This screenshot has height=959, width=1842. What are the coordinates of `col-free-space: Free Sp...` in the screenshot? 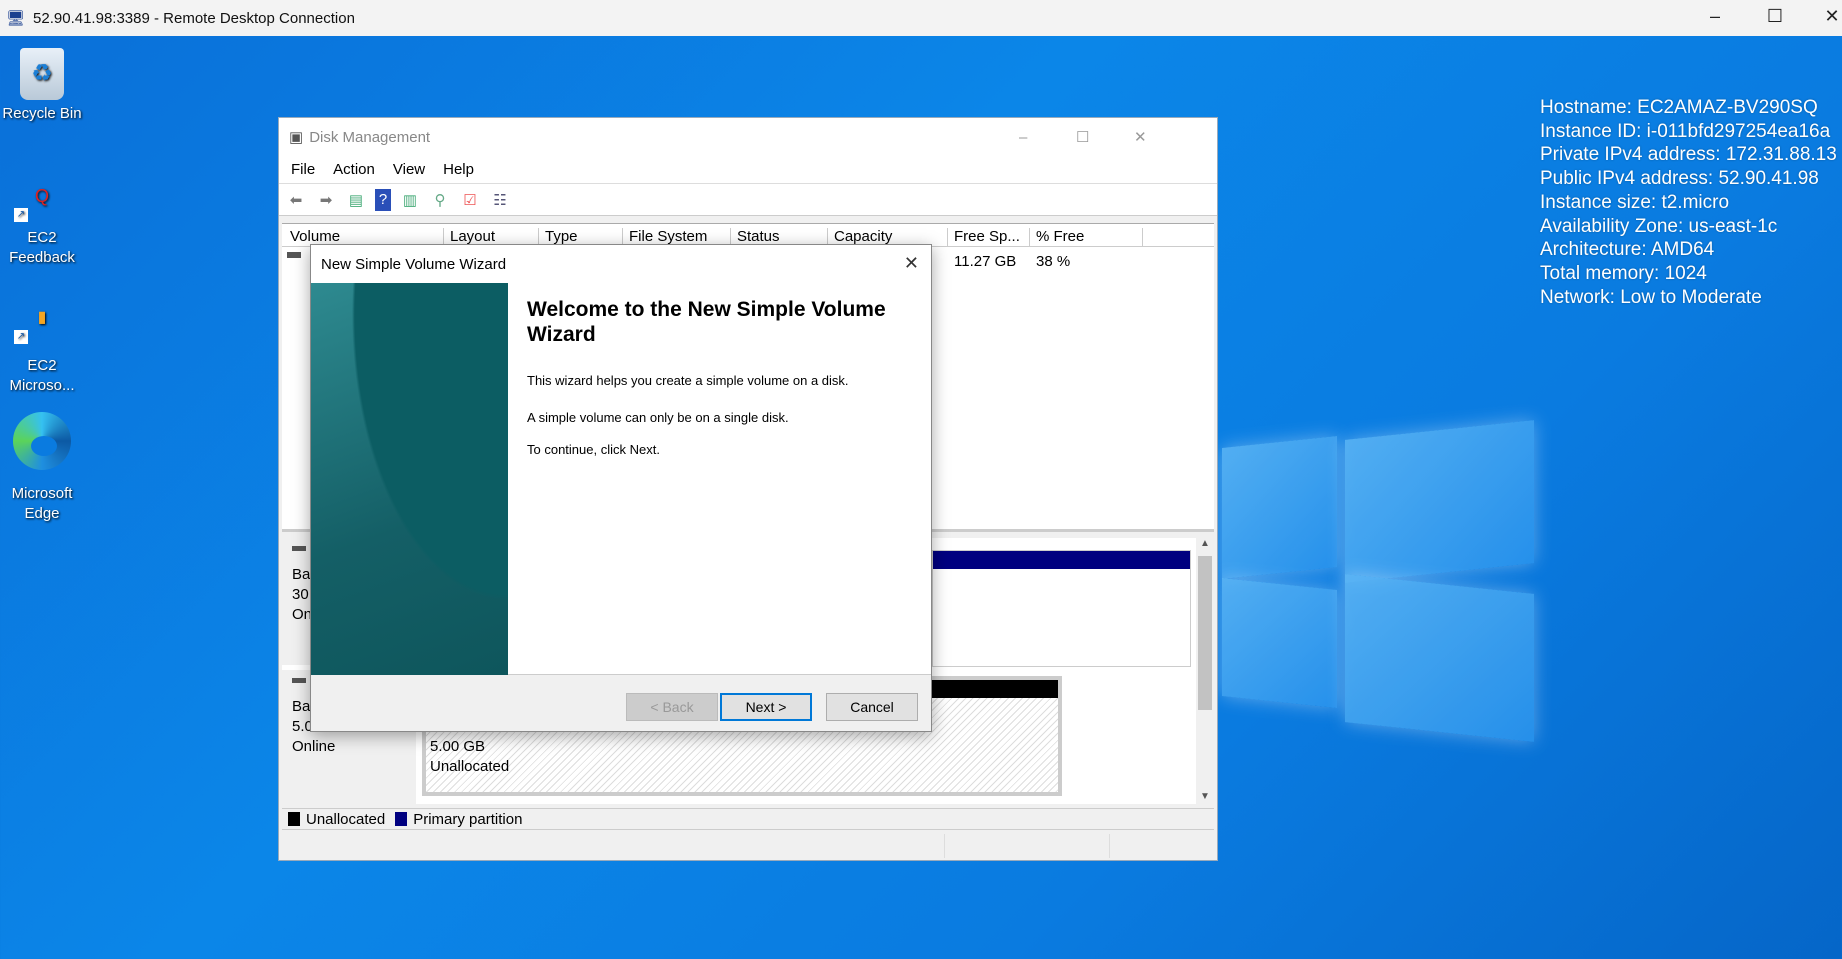 It's located at (983, 238).